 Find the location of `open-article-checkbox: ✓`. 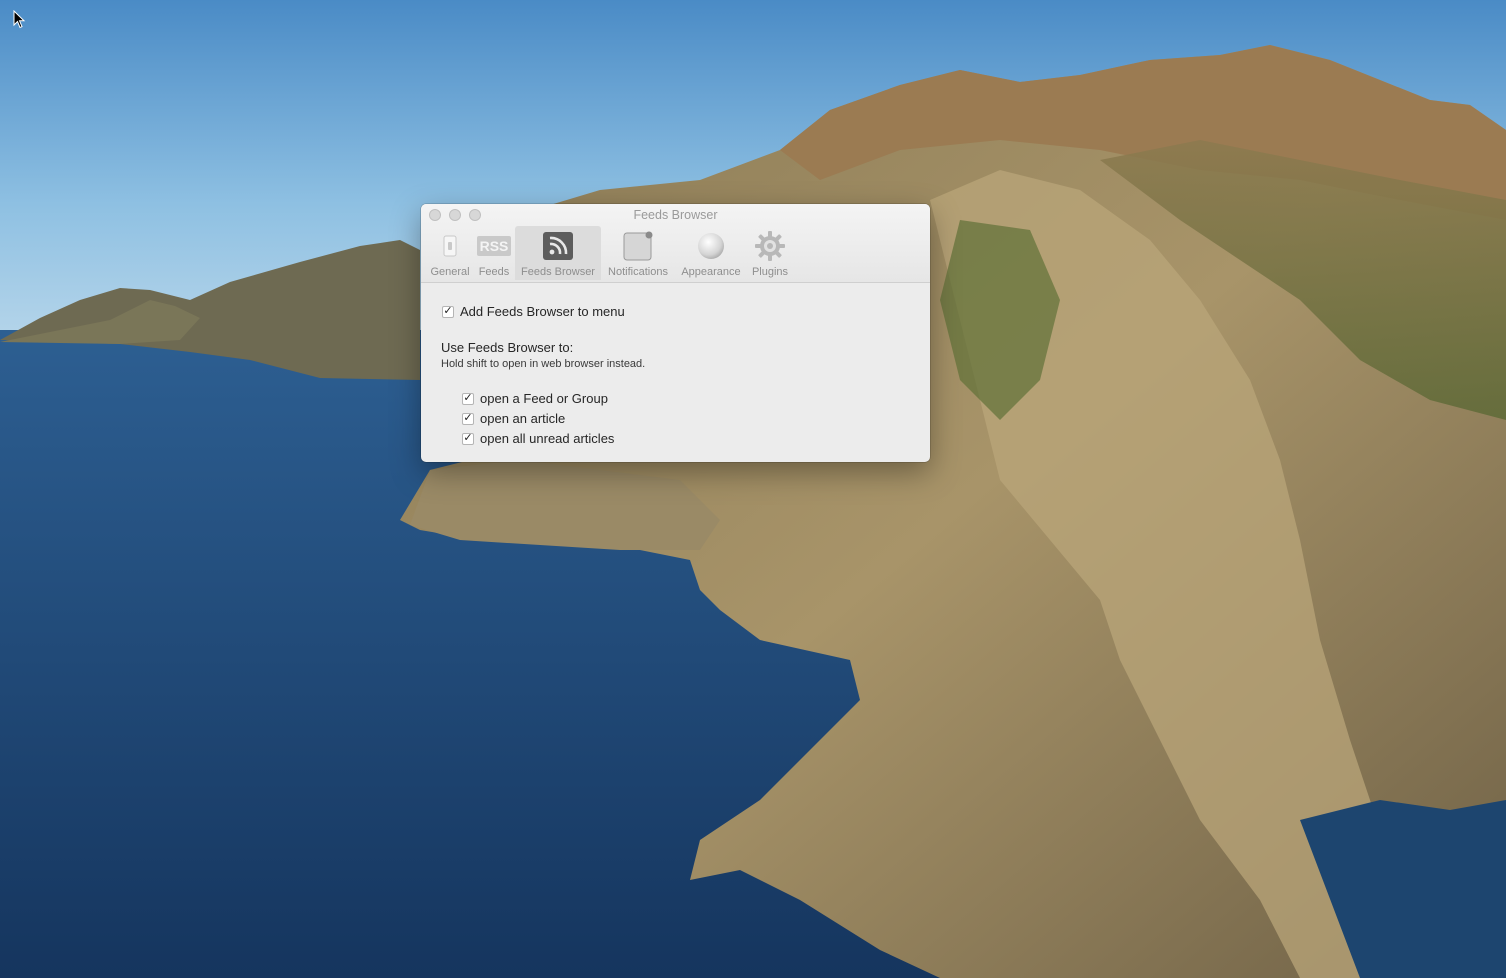

open-article-checkbox: ✓ is located at coordinates (468, 418).